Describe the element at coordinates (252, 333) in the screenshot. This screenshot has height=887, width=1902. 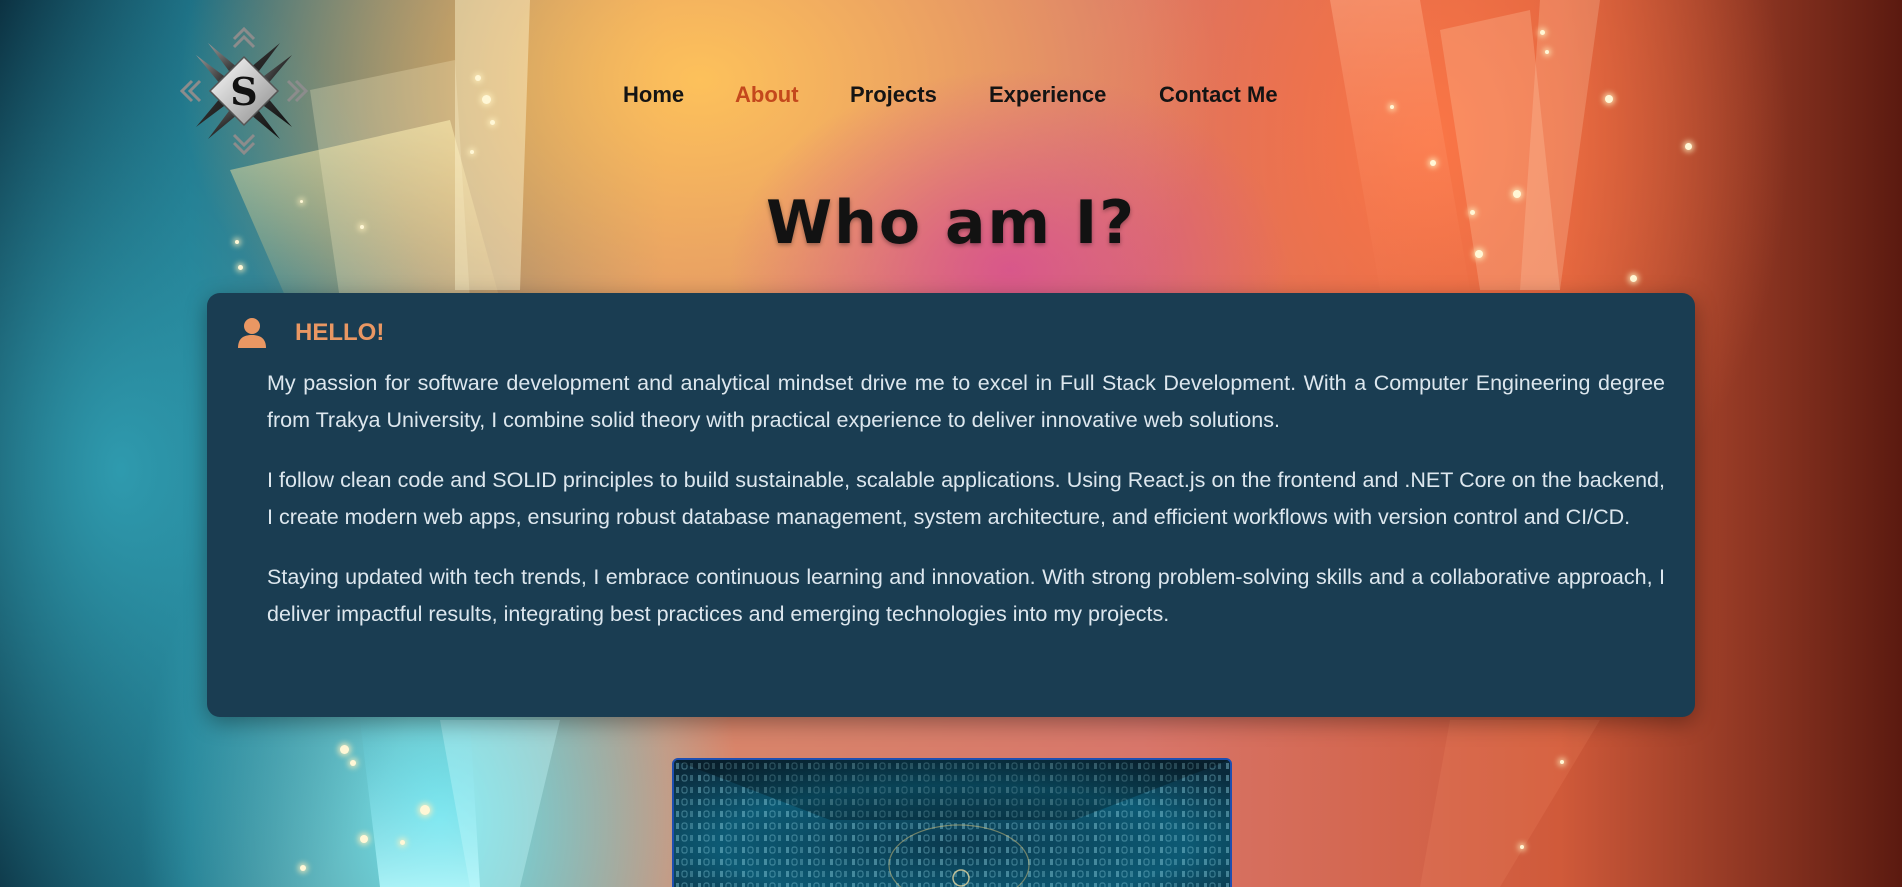
I see `user-icon` at that location.